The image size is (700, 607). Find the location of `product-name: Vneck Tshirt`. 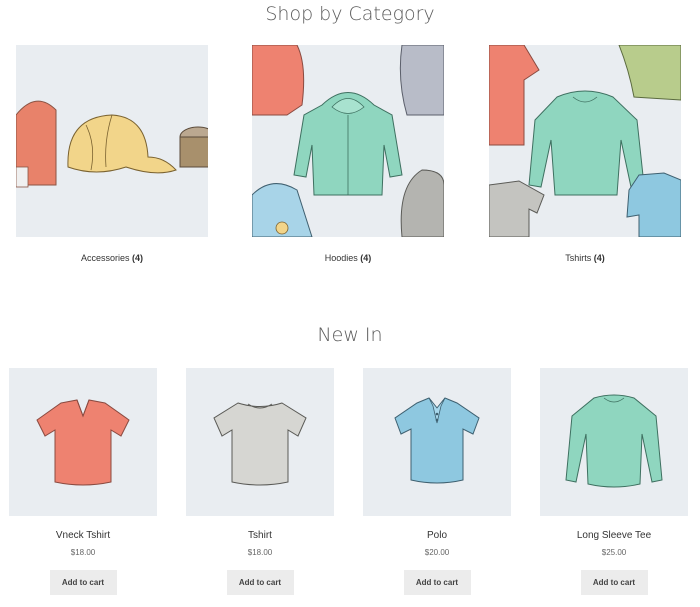

product-name: Vneck Tshirt is located at coordinates (83, 536).